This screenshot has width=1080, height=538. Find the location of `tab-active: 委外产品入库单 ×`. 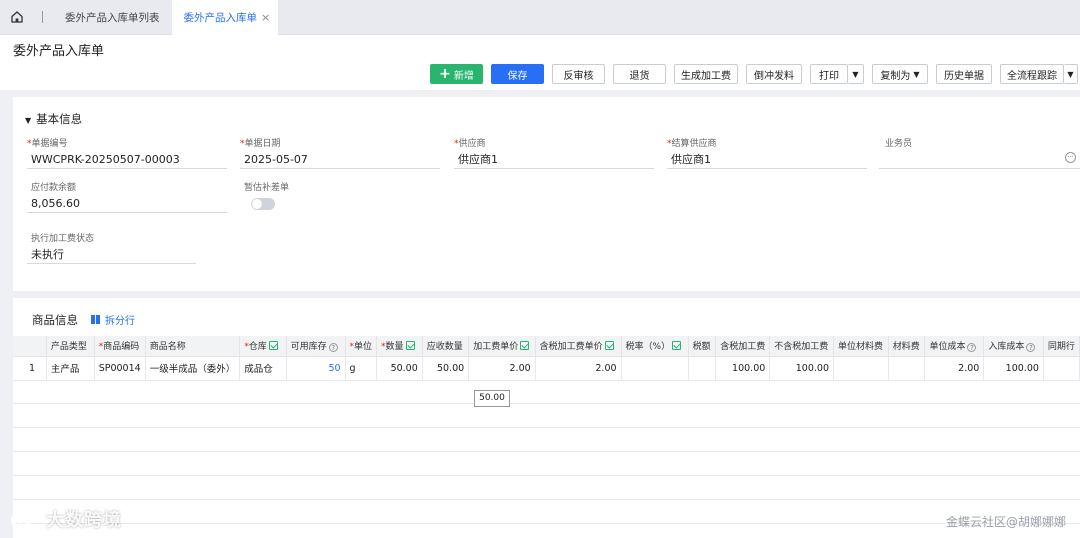

tab-active: 委外产品入库单 × is located at coordinates (225, 17).